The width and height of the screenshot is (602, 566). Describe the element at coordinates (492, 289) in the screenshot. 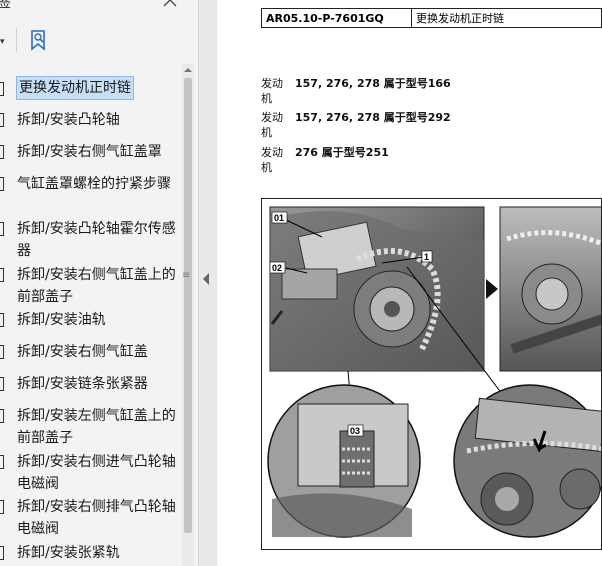

I see `arrow-right-icon` at that location.